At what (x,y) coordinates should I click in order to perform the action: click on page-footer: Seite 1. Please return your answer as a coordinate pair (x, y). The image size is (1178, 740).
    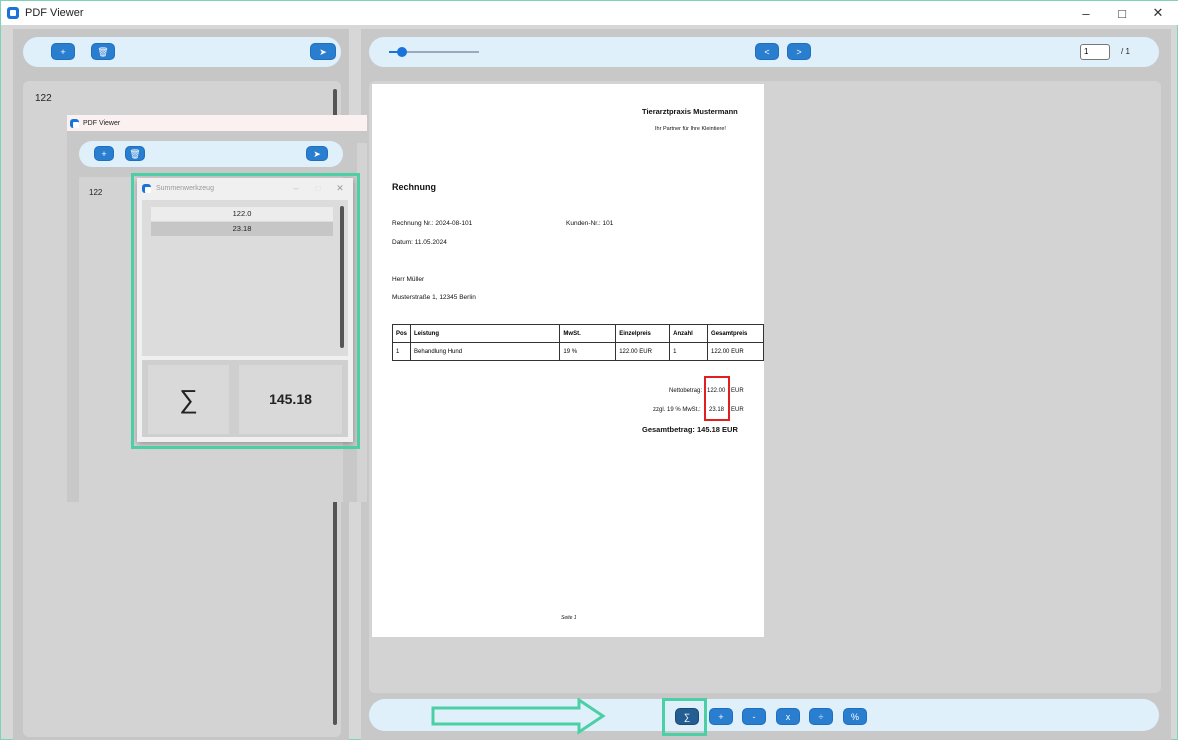
    Looking at the image, I should click on (569, 618).